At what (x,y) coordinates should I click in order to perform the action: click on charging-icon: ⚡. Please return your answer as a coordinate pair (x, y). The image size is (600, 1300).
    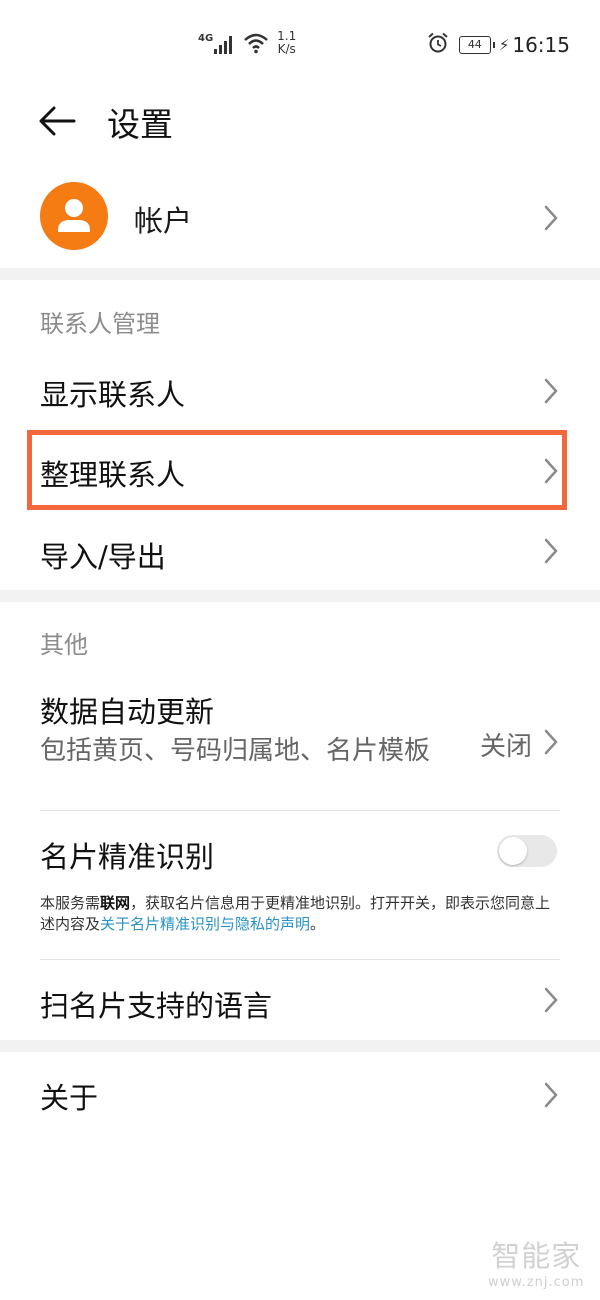
    Looking at the image, I should click on (504, 45).